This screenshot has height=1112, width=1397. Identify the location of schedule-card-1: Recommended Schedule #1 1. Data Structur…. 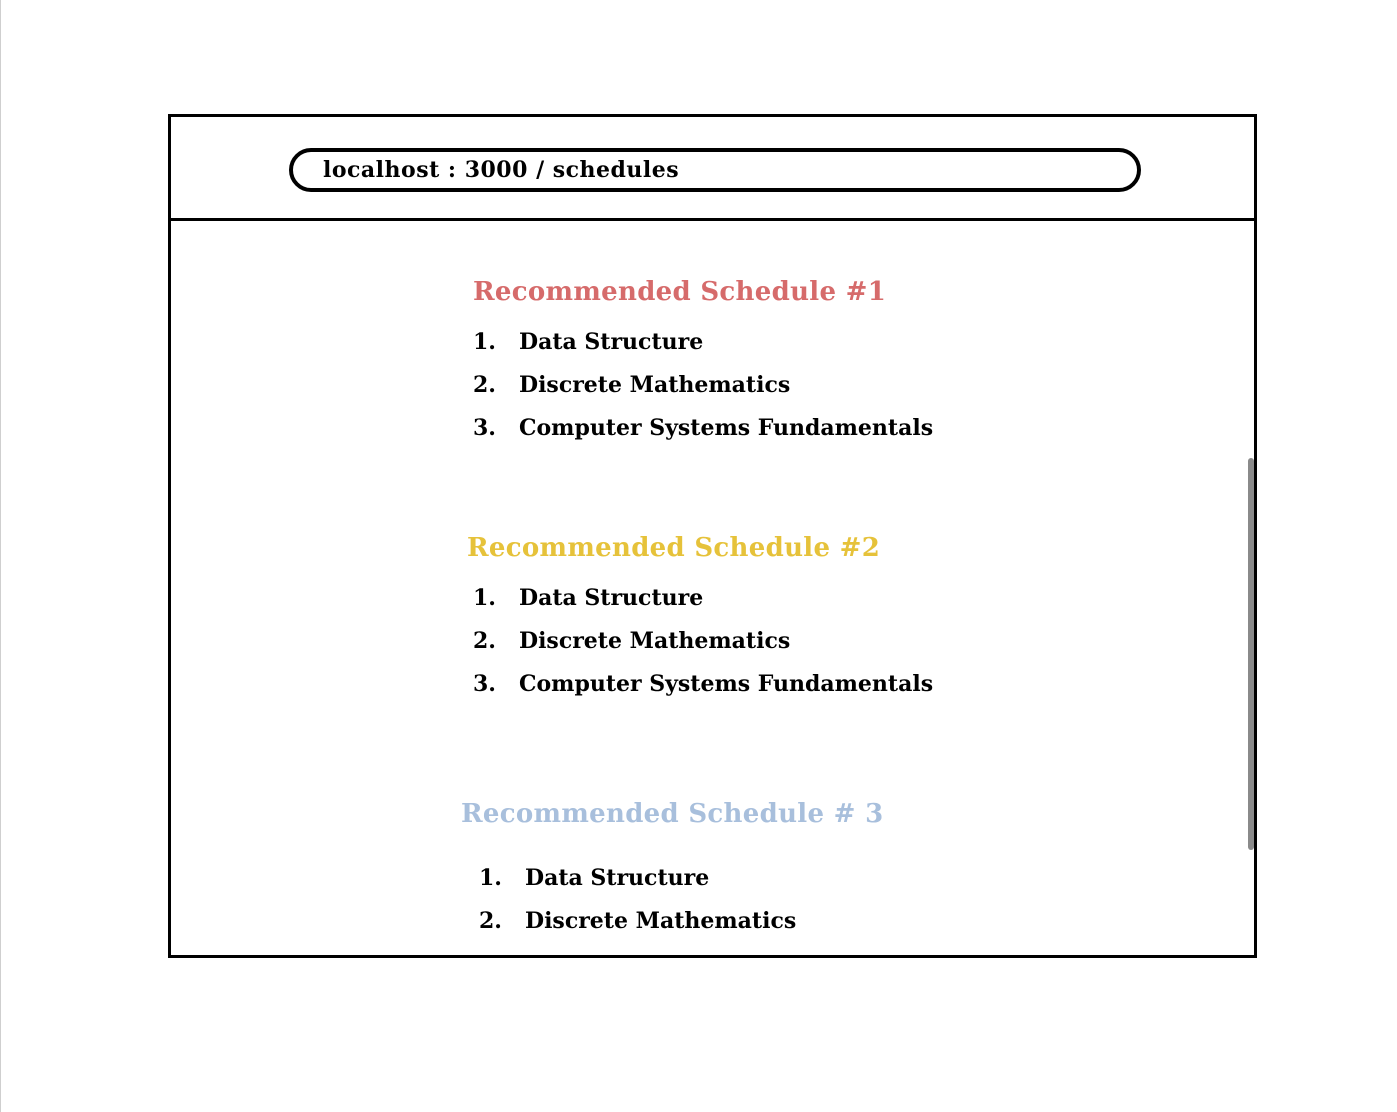
(703, 363).